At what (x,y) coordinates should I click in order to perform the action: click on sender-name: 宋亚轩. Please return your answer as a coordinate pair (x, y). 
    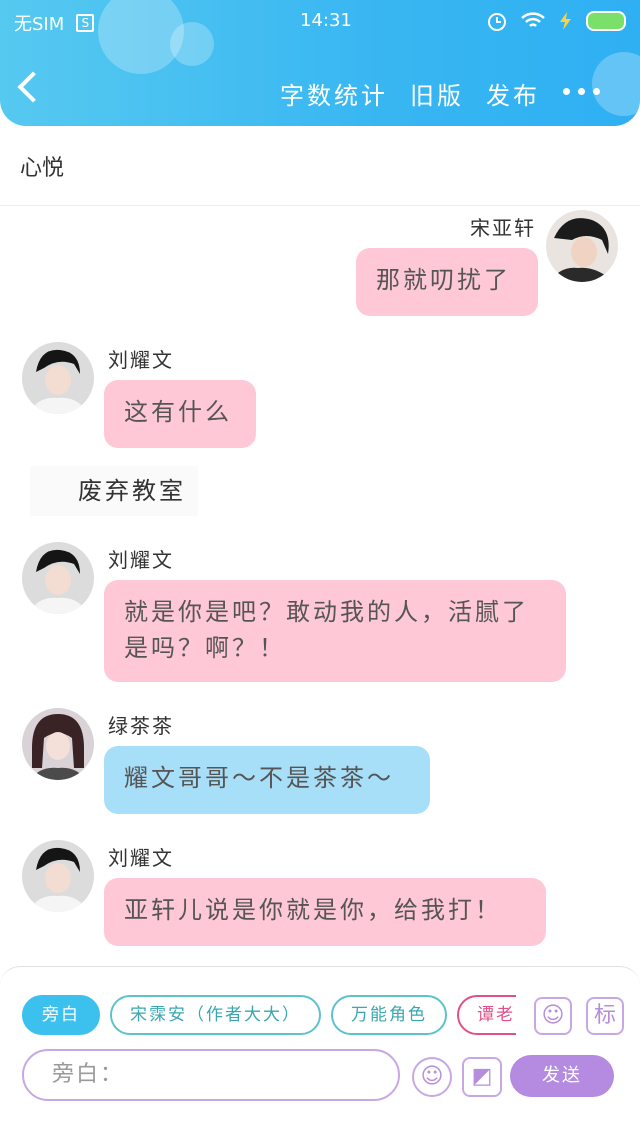
    Looking at the image, I should click on (503, 228).